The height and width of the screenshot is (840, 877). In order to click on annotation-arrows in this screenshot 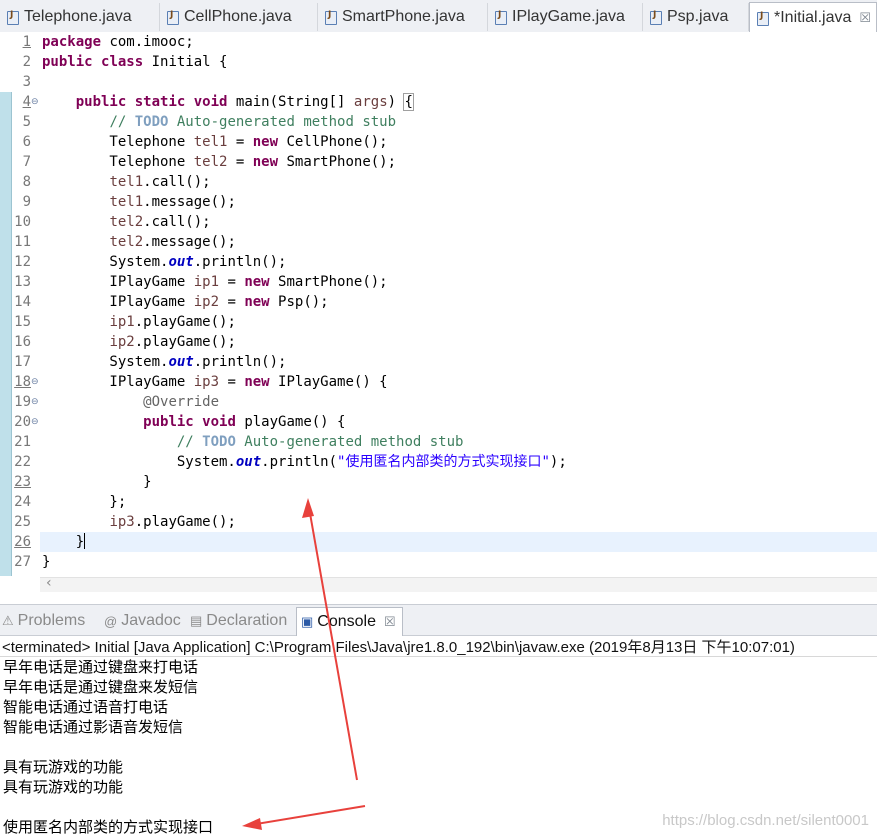, I will do `click(304, 664)`.